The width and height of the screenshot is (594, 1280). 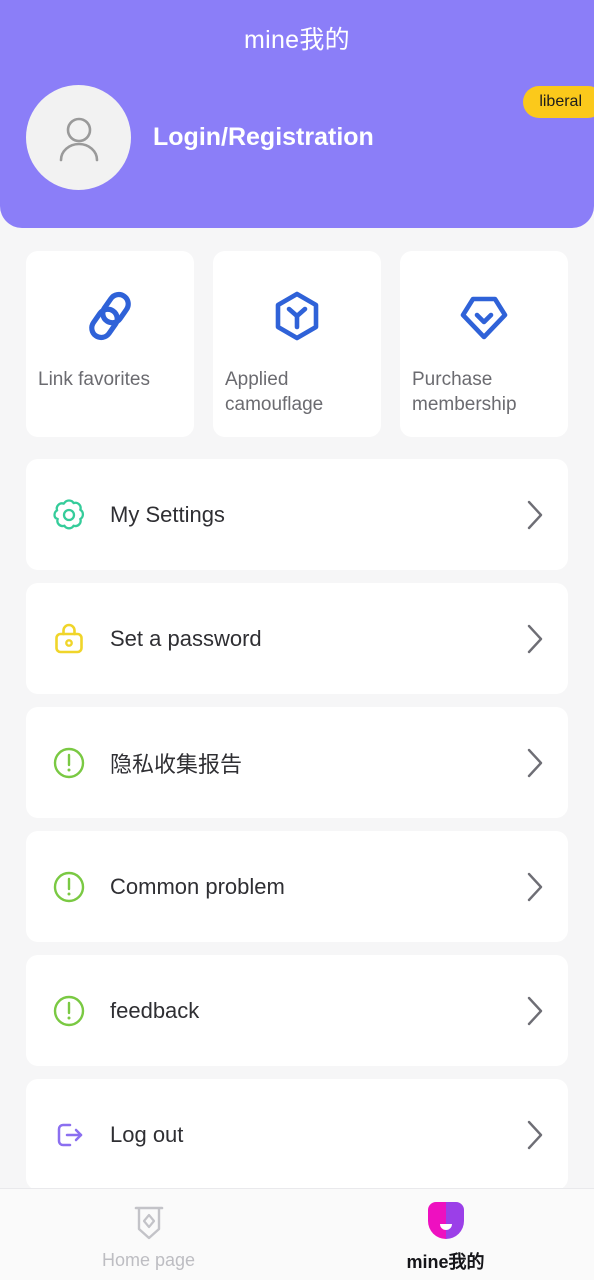 What do you see at coordinates (186, 638) in the screenshot?
I see `list-item-label: Set a password` at bounding box center [186, 638].